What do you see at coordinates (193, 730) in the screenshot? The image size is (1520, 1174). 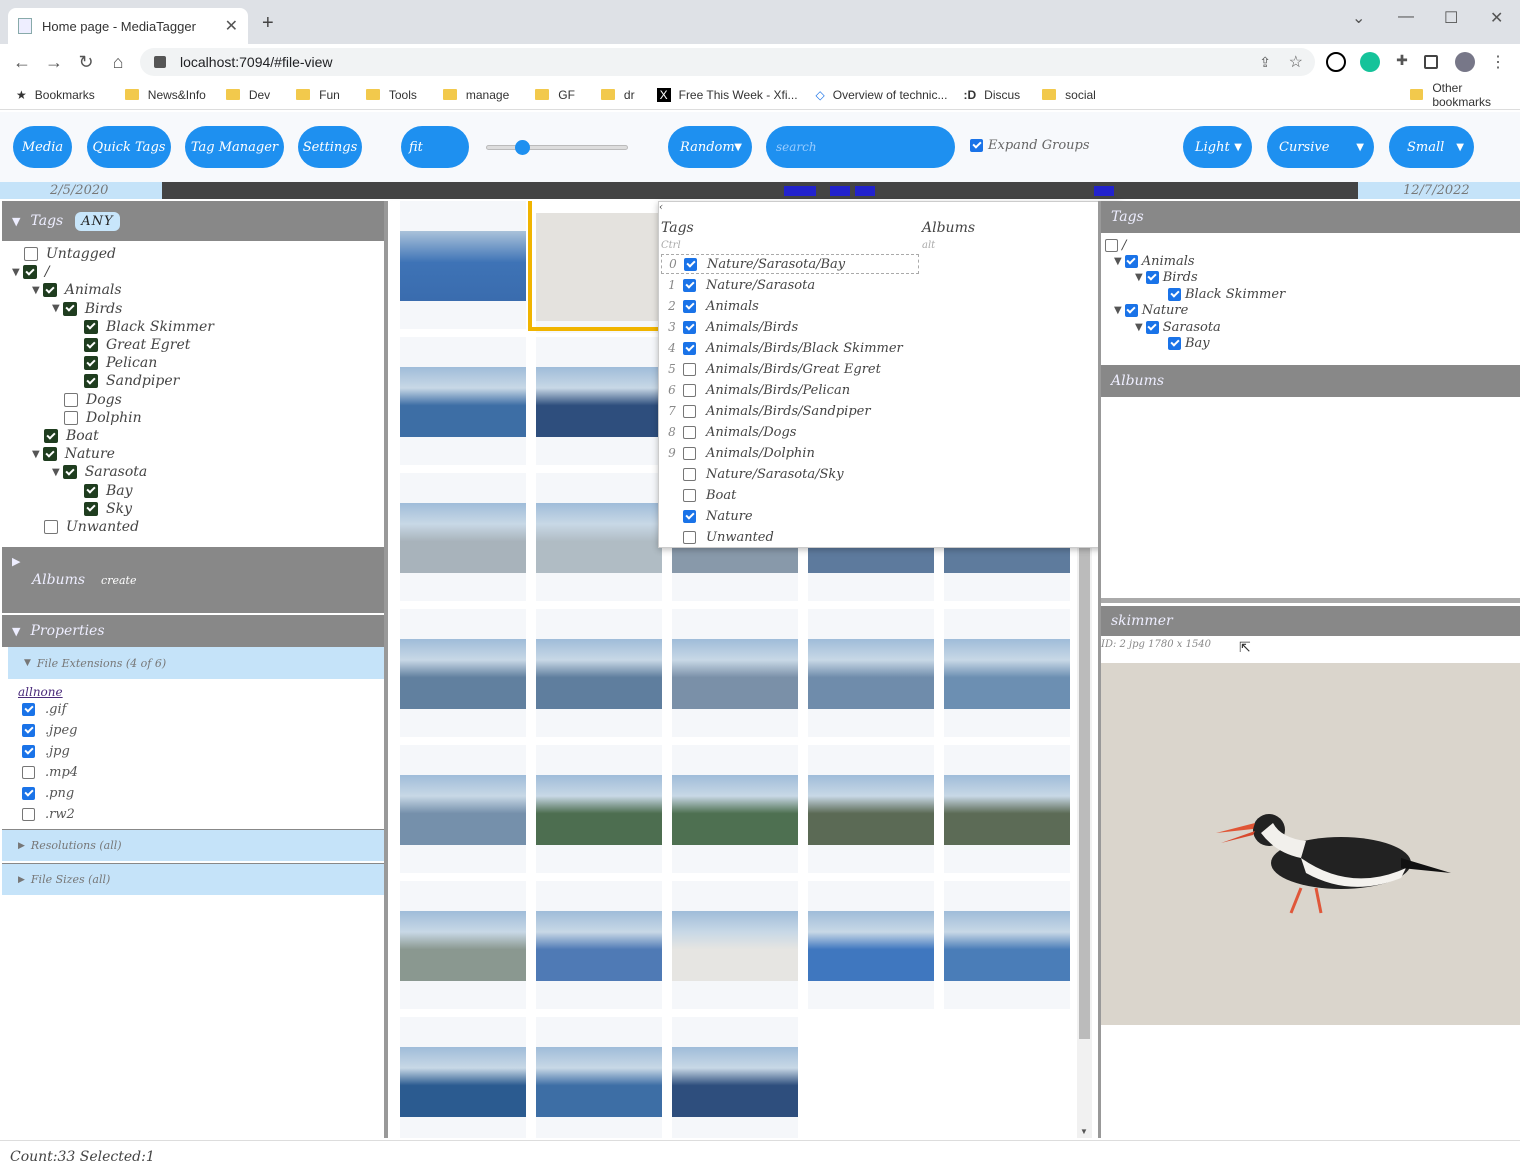 I see `extension-filter-item: .jpeg` at bounding box center [193, 730].